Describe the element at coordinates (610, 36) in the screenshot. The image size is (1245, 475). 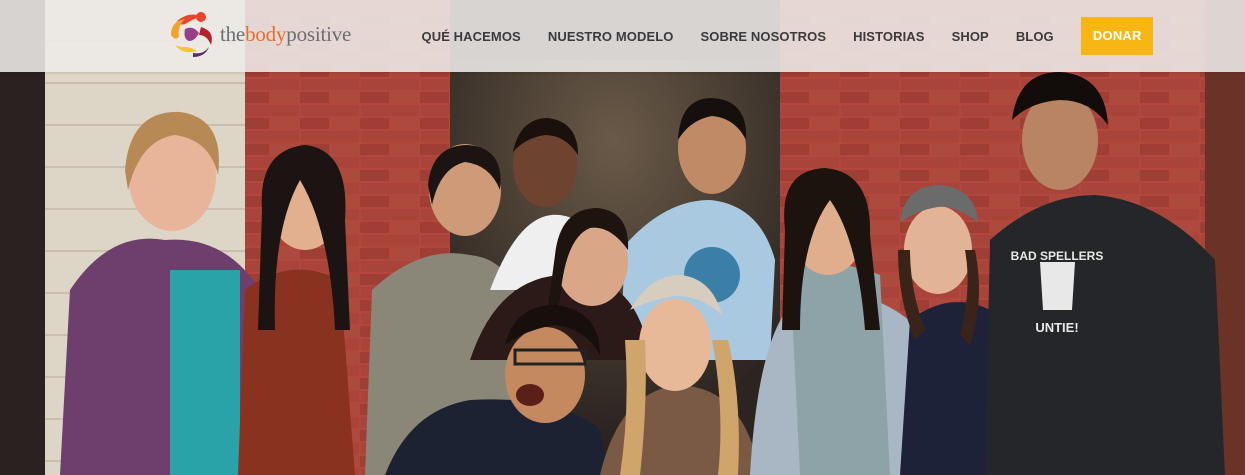
I see `nav-item-nuestro-modelo: NUESTRO MODELO` at that location.